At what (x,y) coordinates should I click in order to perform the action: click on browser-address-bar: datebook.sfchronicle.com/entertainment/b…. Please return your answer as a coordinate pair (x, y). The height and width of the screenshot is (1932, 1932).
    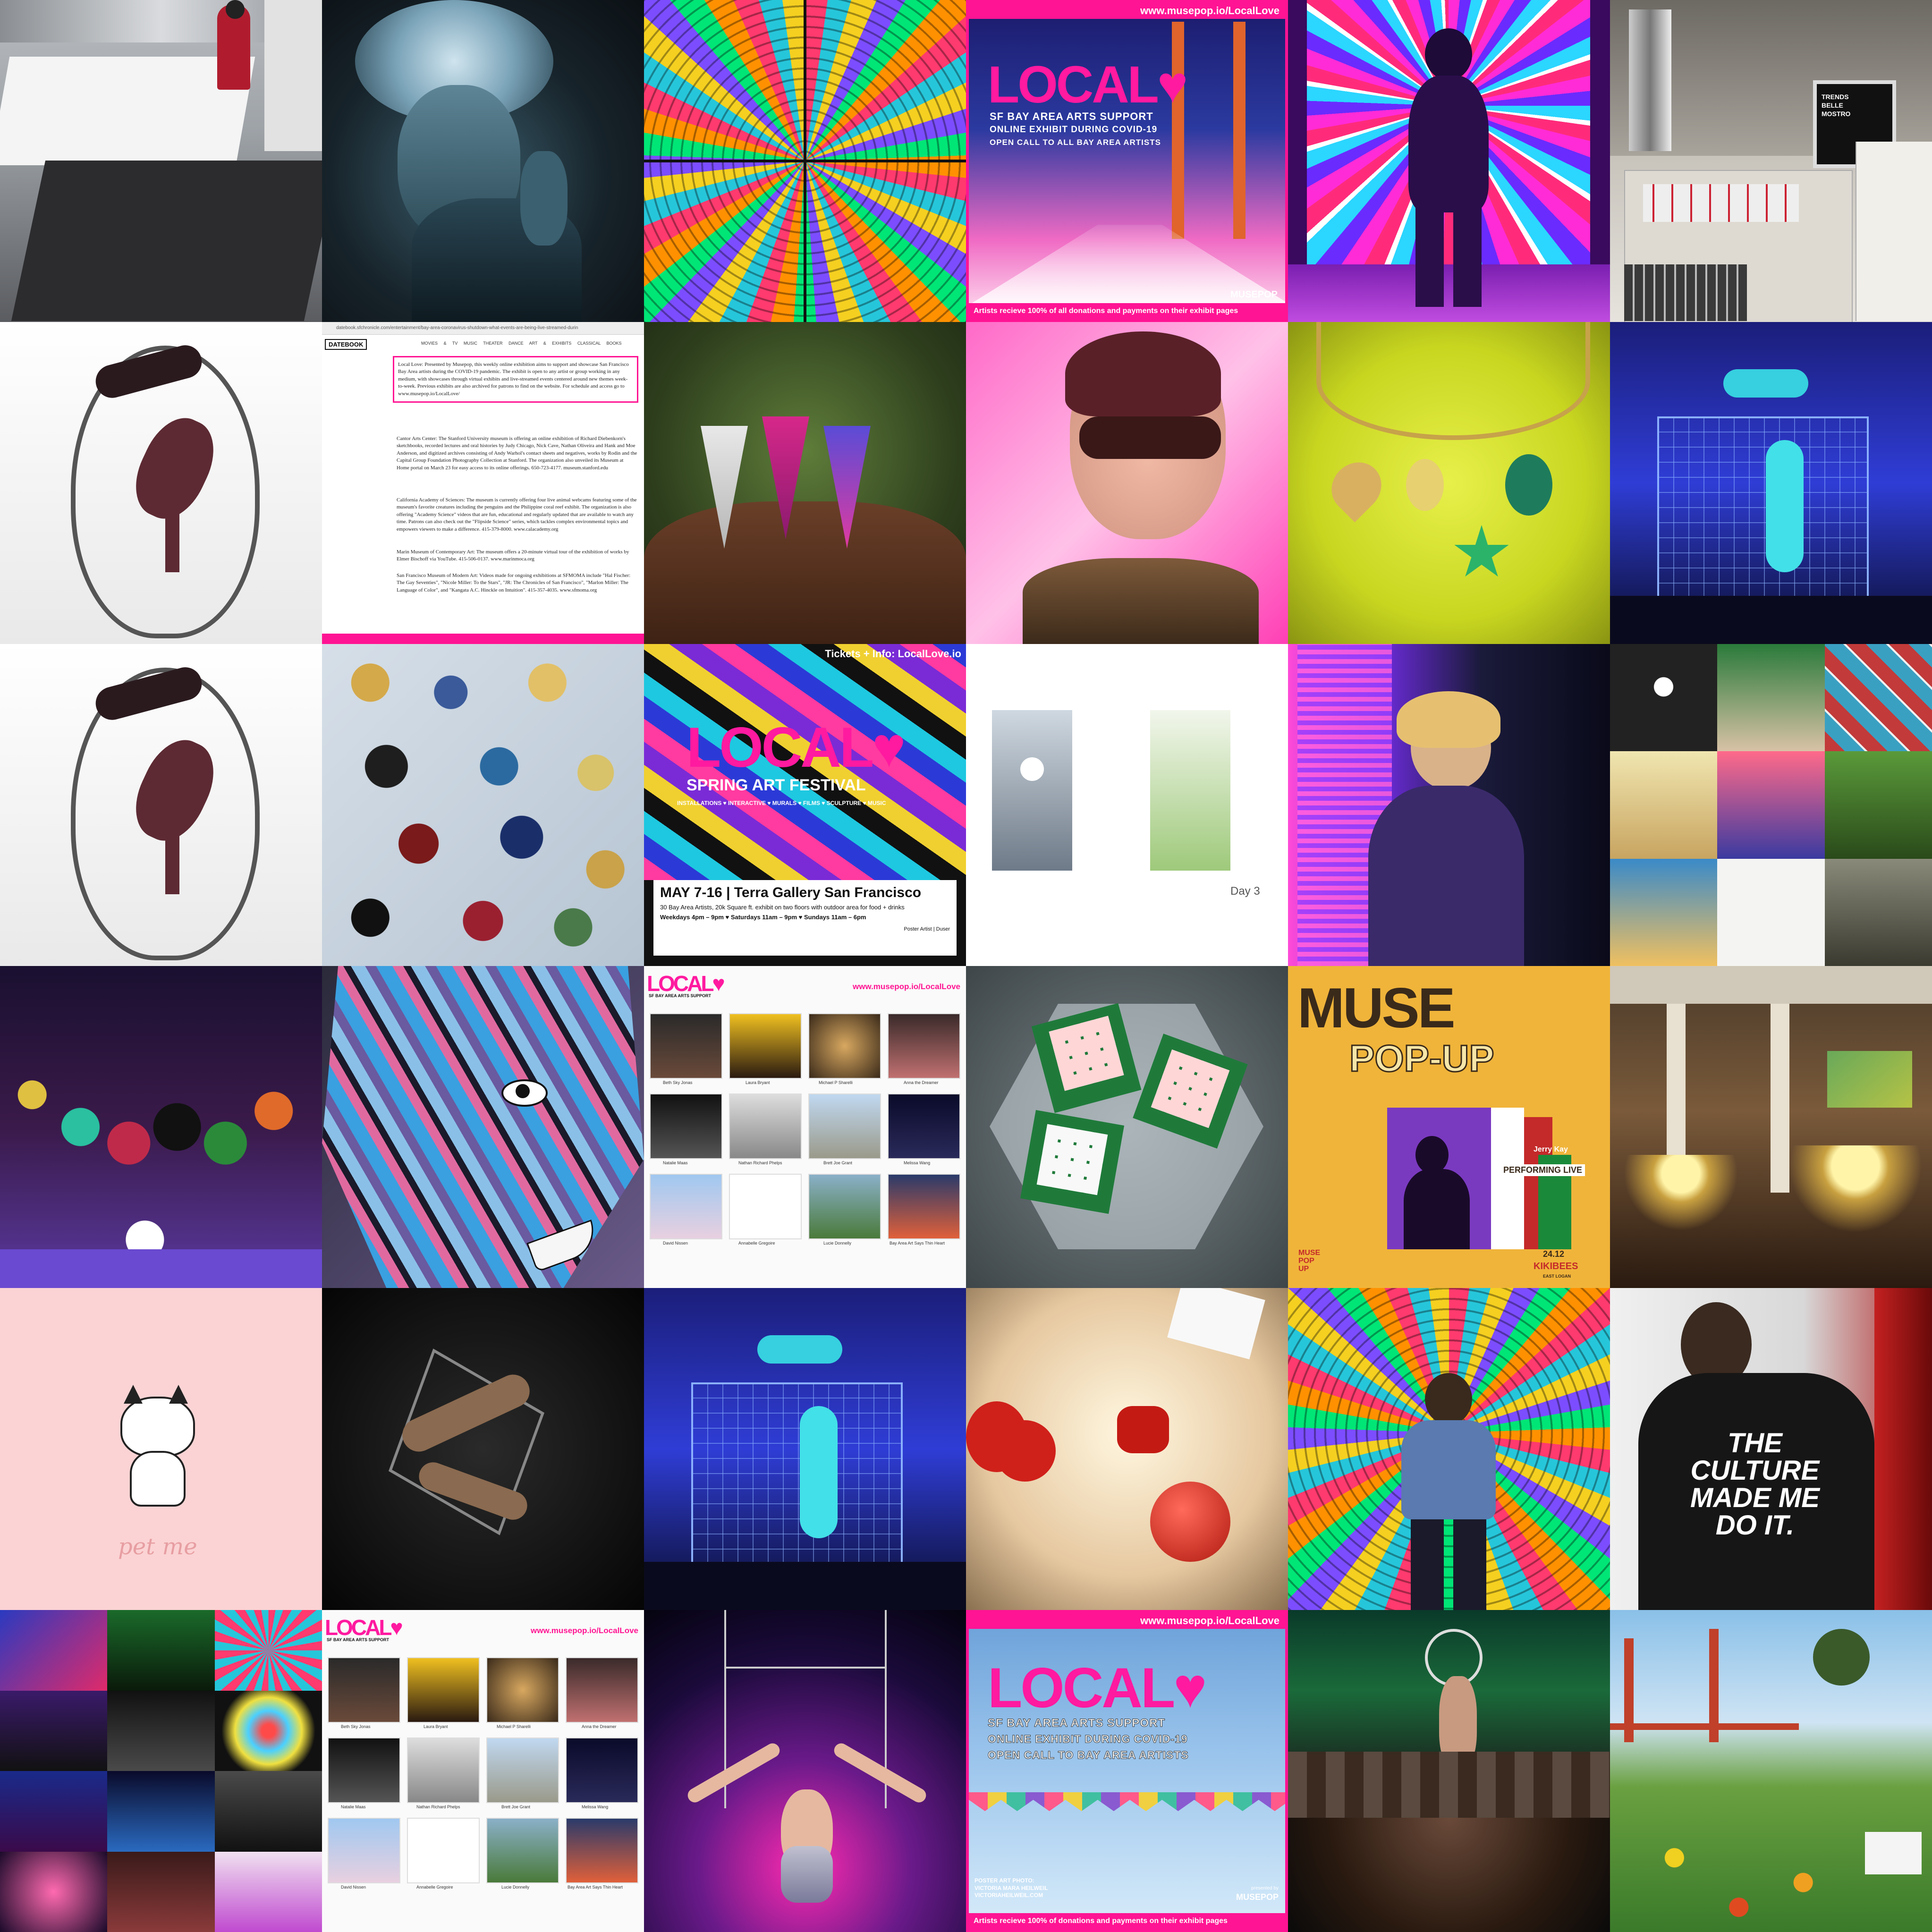
    Looking at the image, I should click on (483, 328).